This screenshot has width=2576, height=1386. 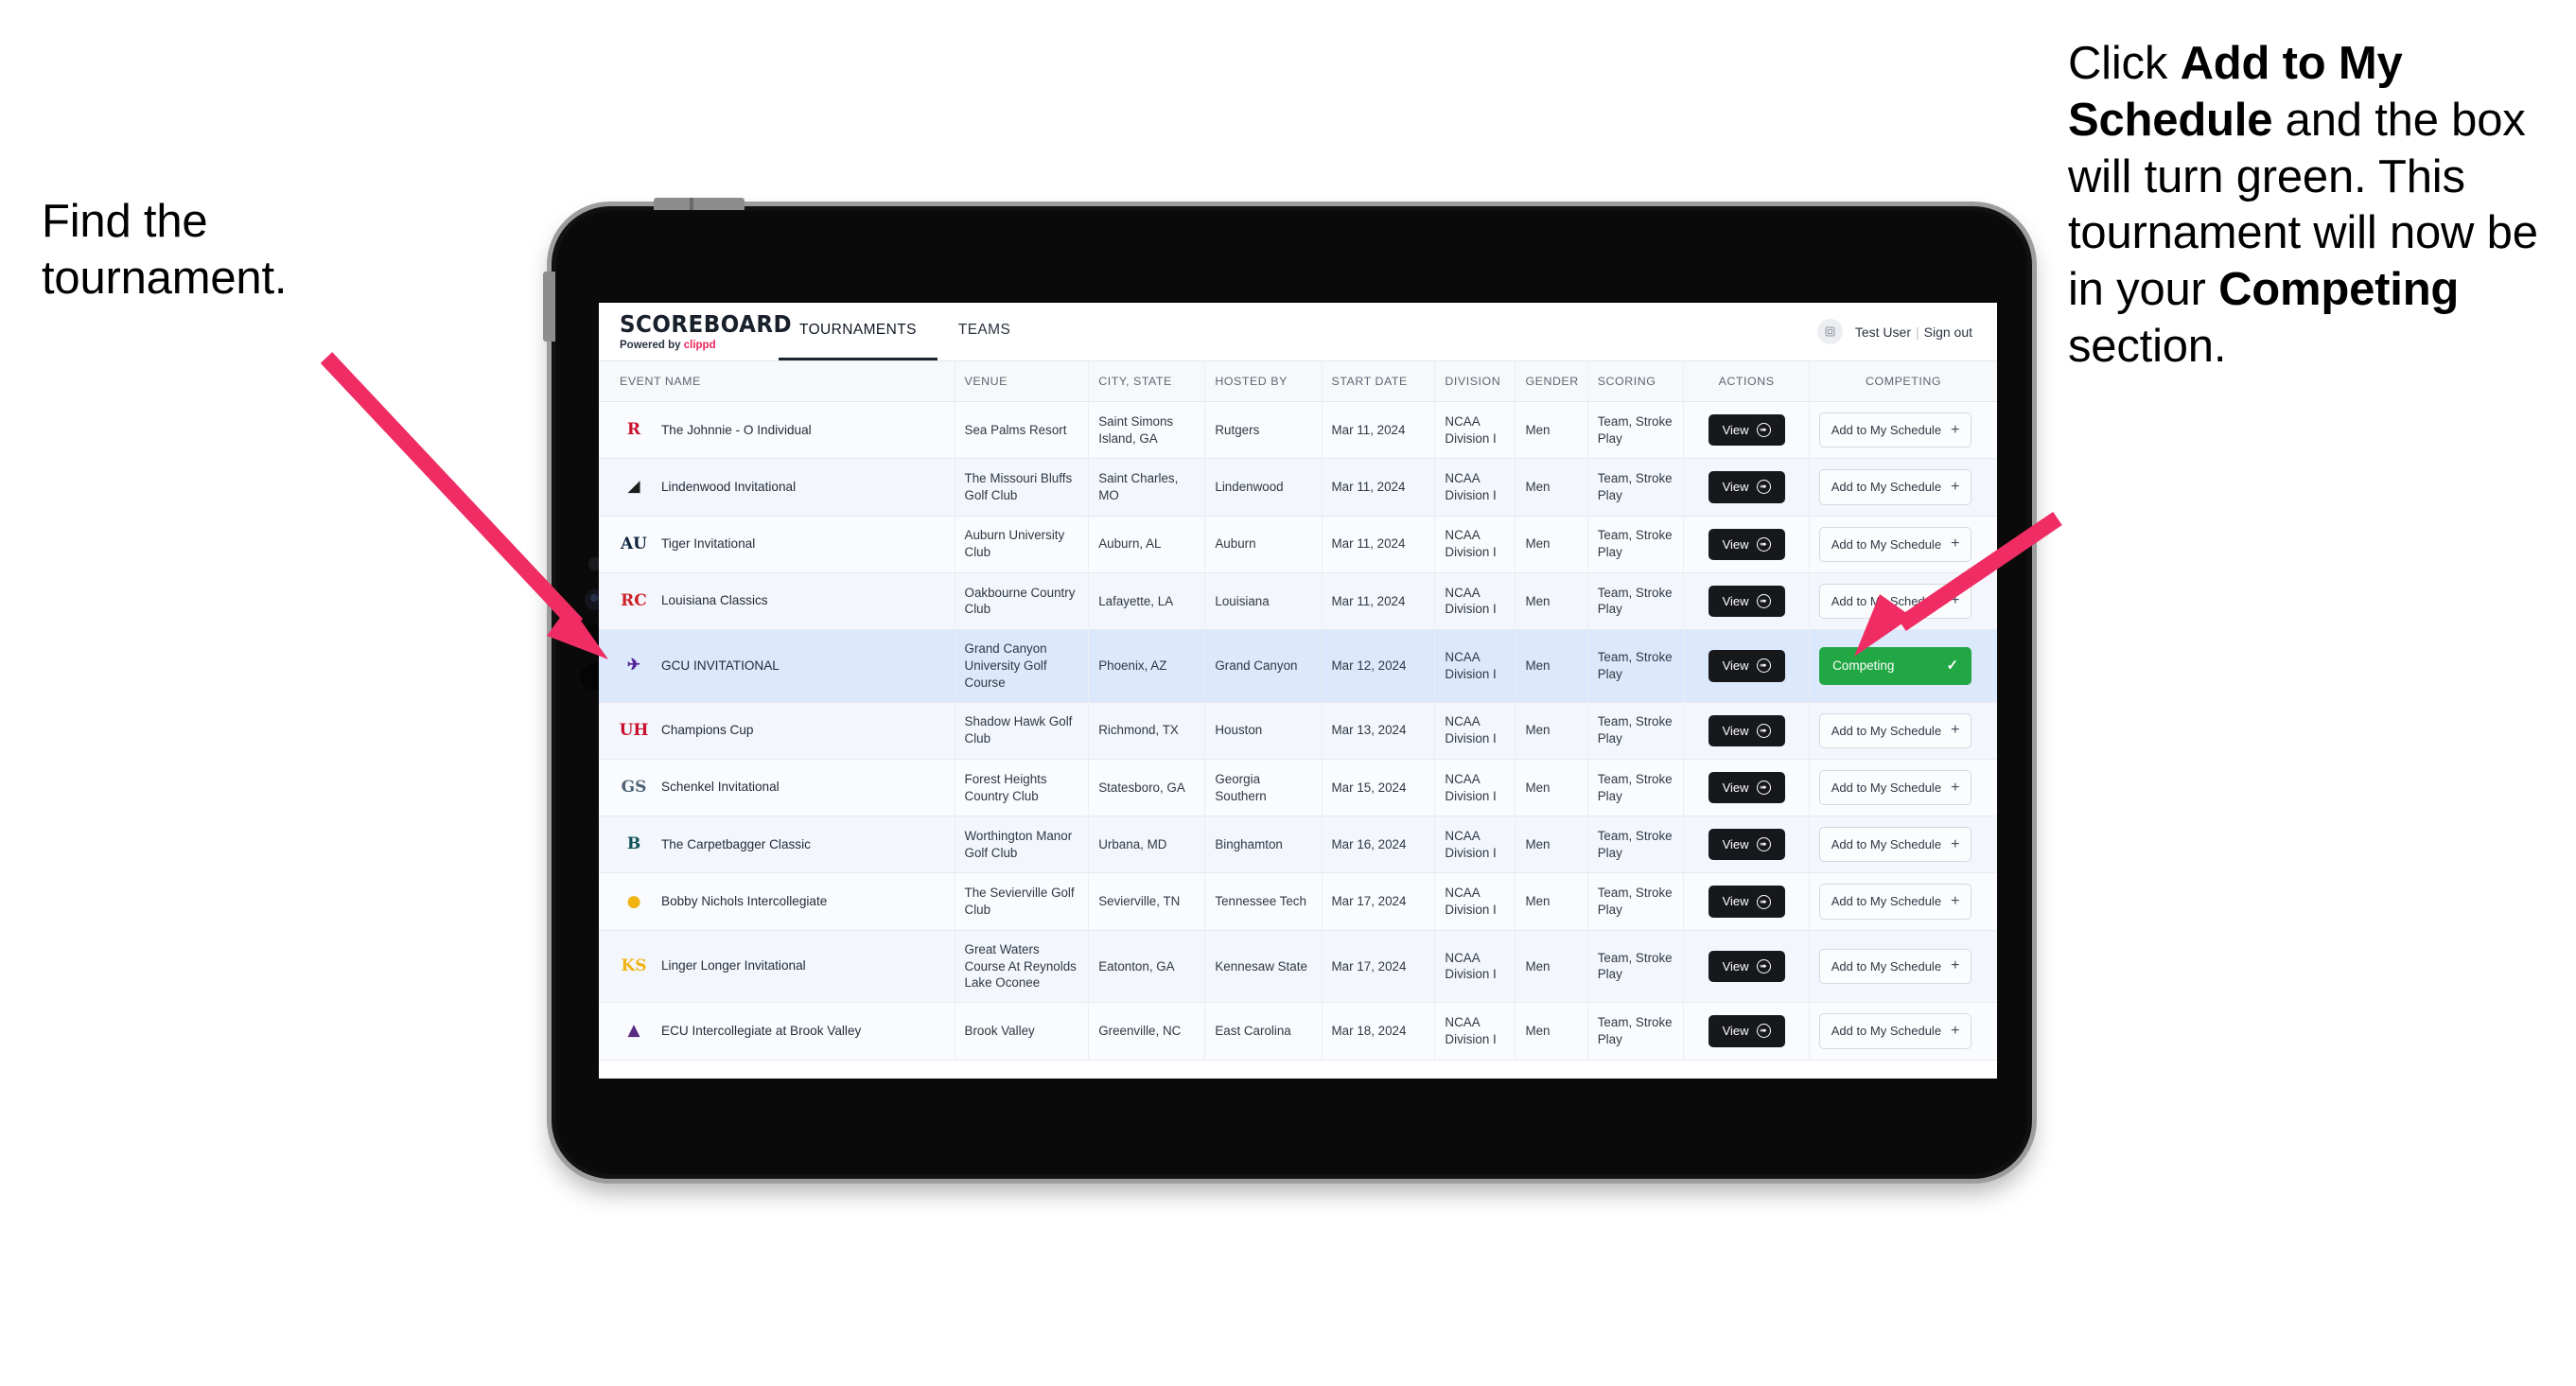 I want to click on event-name-label: GCU INVITATIONAL, so click(x=721, y=665).